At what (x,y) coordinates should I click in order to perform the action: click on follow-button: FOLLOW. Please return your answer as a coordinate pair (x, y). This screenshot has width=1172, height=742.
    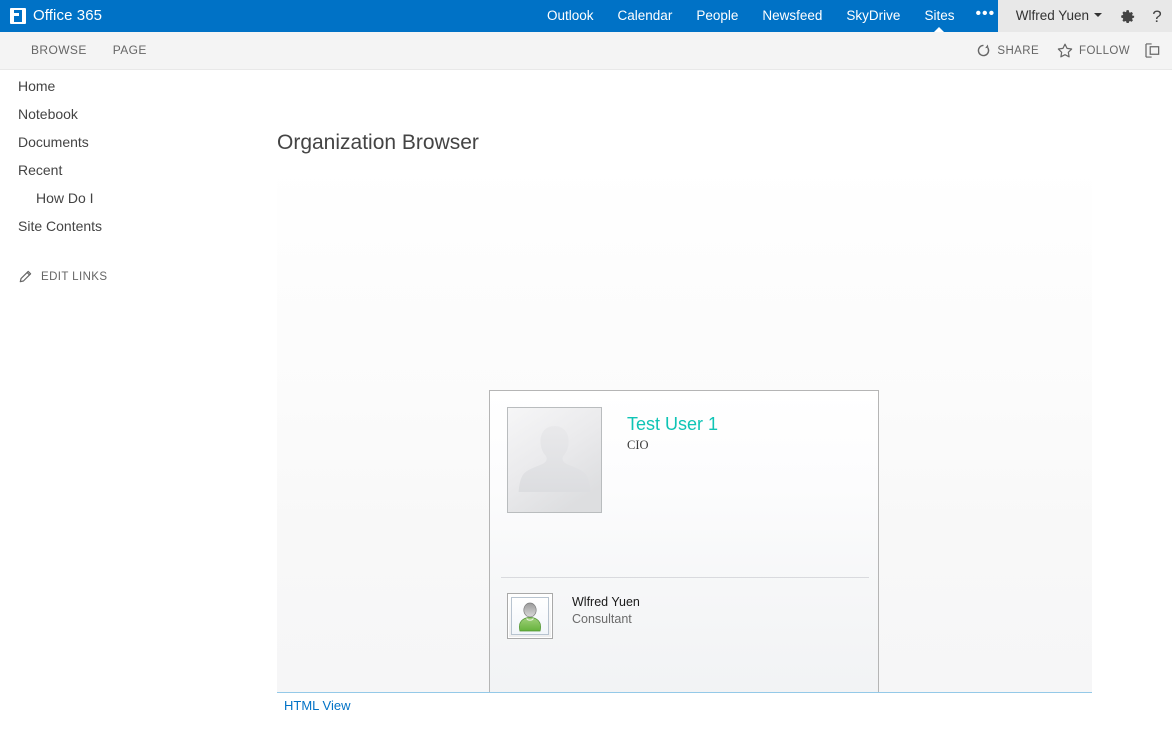
    Looking at the image, I should click on (1093, 50).